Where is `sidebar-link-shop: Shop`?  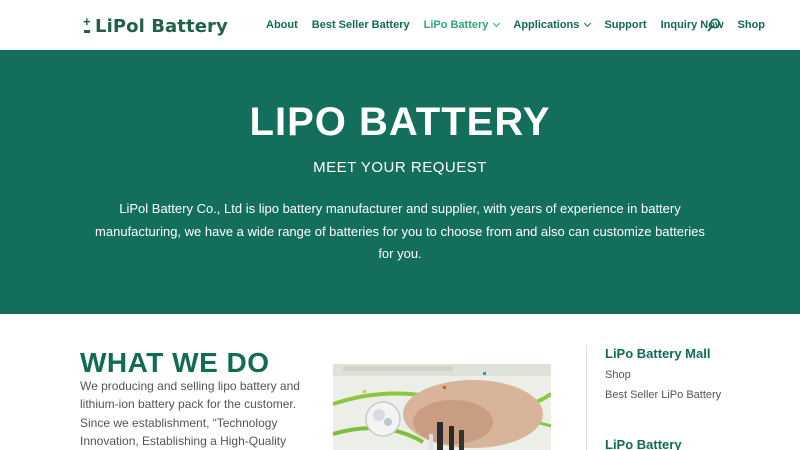 sidebar-link-shop: Shop is located at coordinates (618, 375).